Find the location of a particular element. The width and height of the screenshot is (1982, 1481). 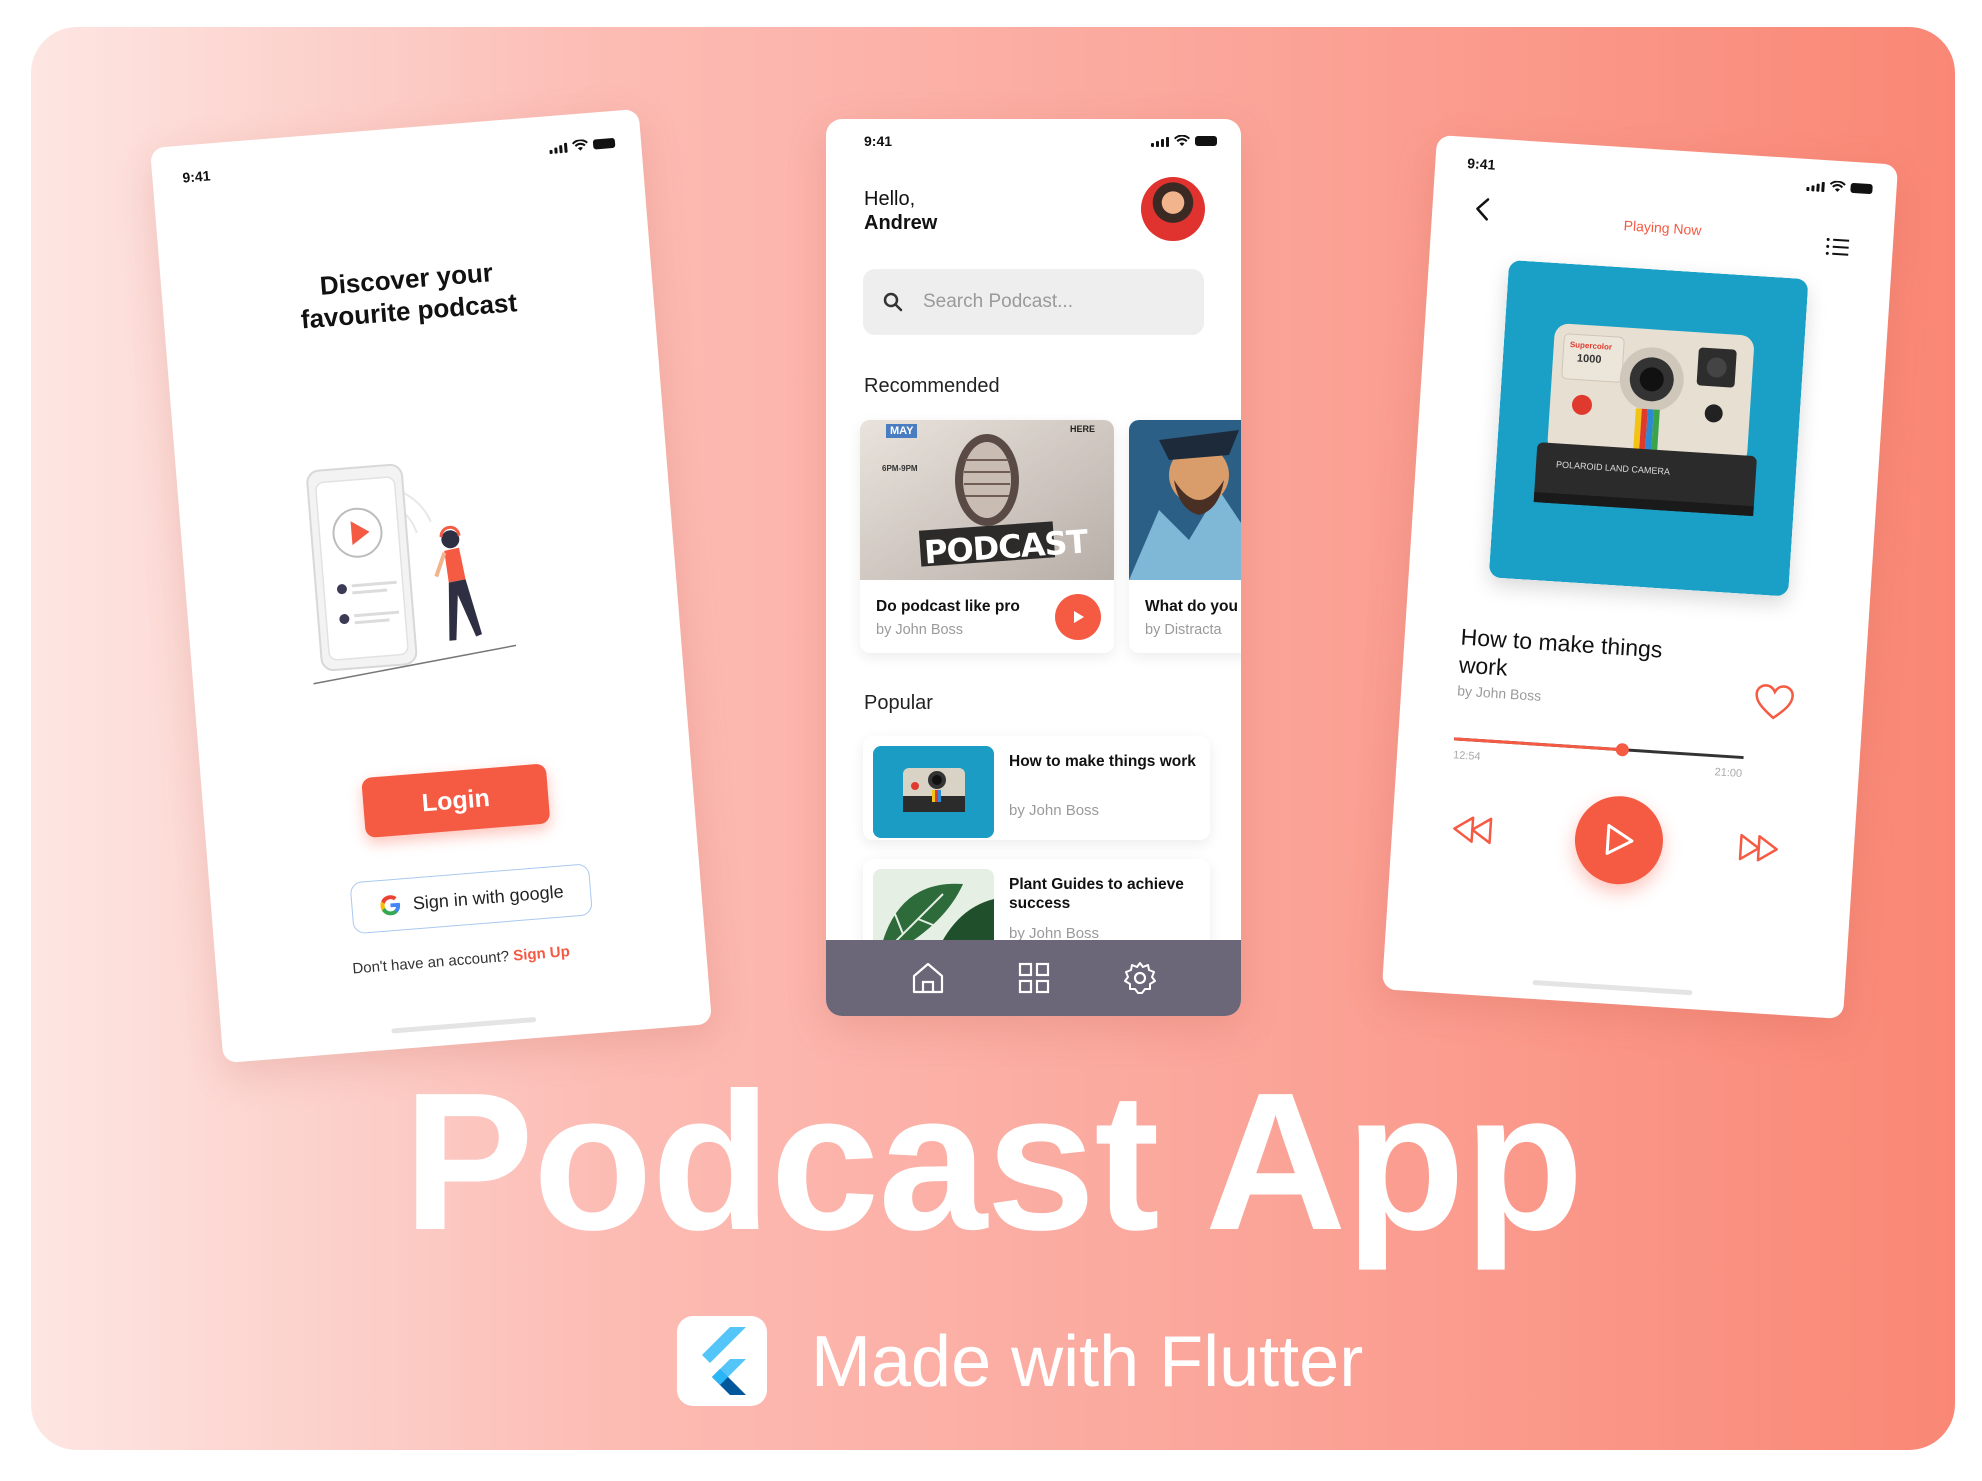

search-icon is located at coordinates (893, 302).